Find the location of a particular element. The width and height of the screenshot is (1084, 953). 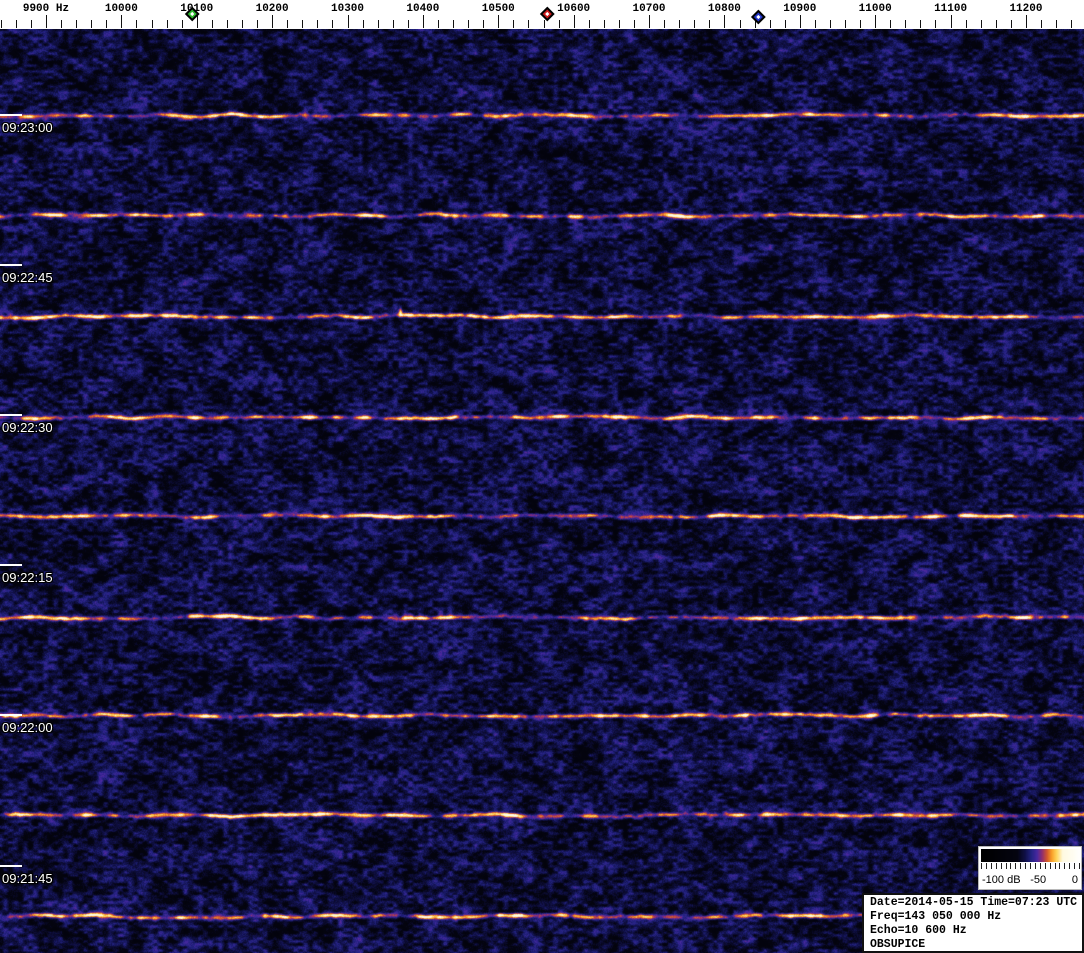

info-date-time: Date=2014-05-15 Time=07:23 UTC is located at coordinates (974, 902).